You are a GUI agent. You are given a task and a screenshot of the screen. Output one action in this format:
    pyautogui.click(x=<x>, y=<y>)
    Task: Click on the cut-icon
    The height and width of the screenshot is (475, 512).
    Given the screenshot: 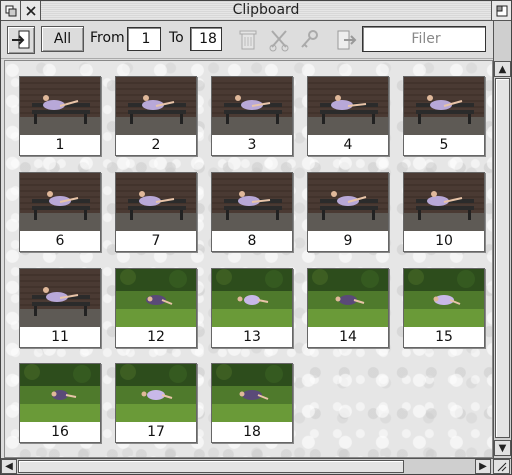 What is the action you would take?
    pyautogui.click(x=279, y=40)
    